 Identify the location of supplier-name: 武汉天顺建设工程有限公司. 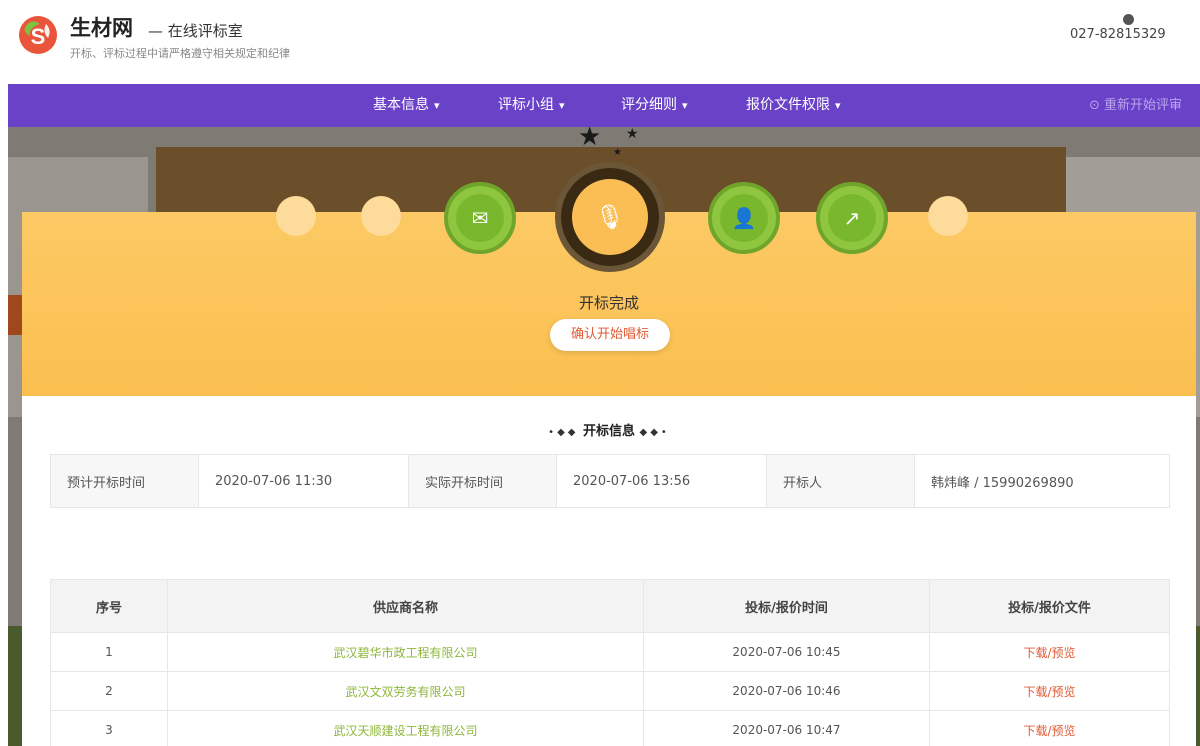
(405, 728).